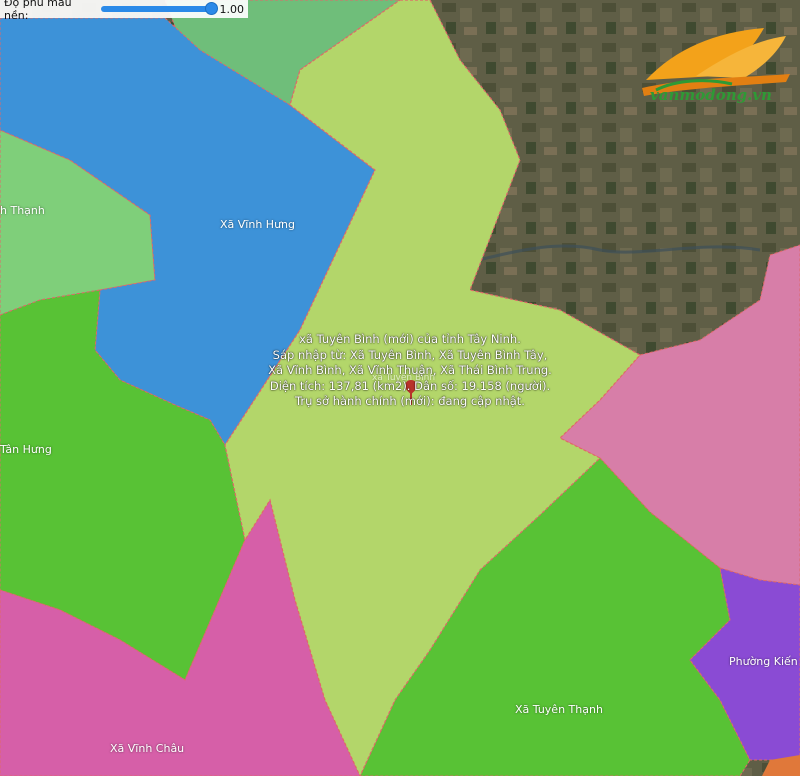 The height and width of the screenshot is (776, 800). Describe the element at coordinates (410, 339) in the screenshot. I see `info-title: xã Tuyên Bình (mới) của tỉnh Tây Ninh.` at that location.